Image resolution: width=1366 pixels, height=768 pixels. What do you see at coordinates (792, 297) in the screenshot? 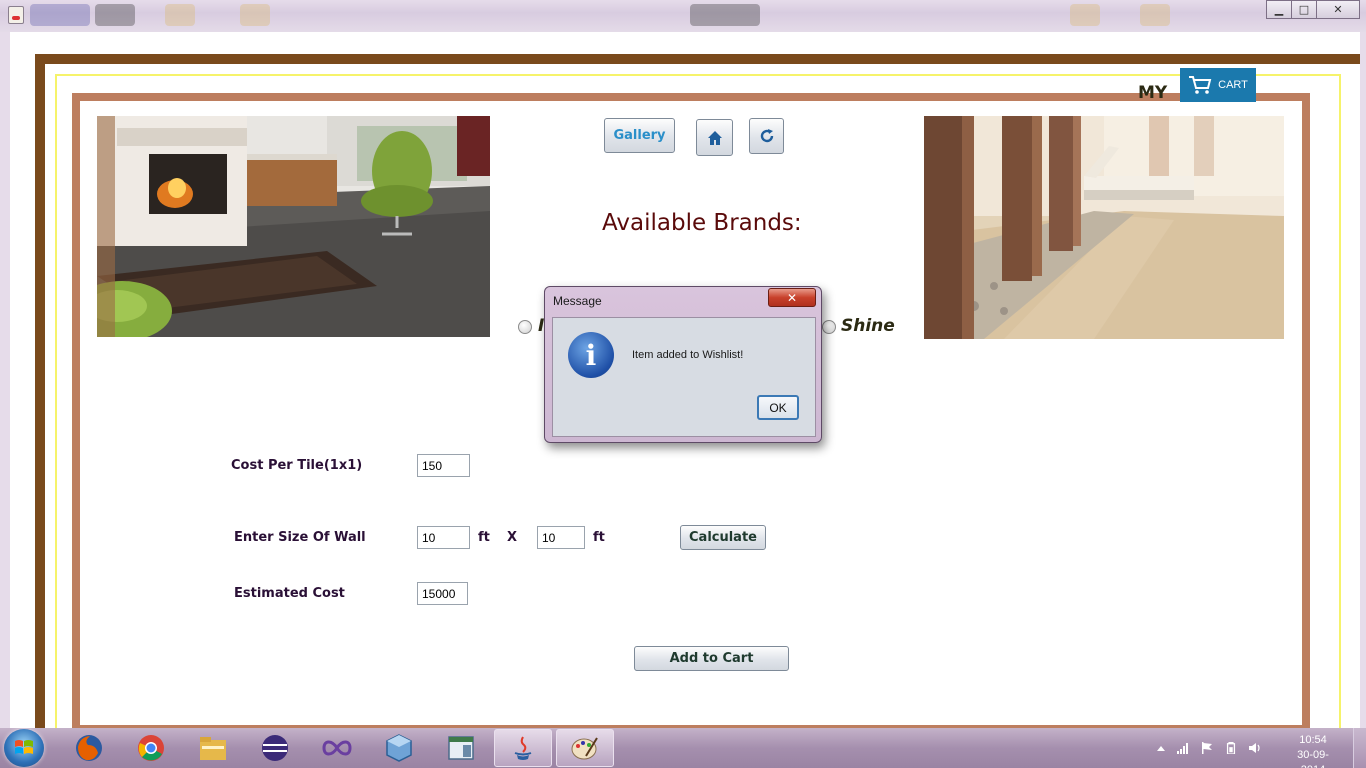
I see `dialog-close-button: ✕` at bounding box center [792, 297].